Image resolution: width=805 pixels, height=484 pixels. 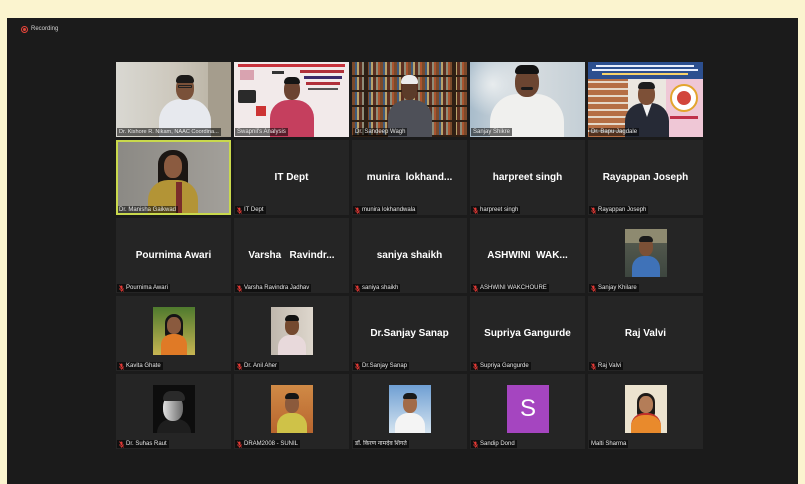 I want to click on participant-tile: Dr.Sanjay Sanap Dr.Sanjay Sanap, so click(x=409, y=333).